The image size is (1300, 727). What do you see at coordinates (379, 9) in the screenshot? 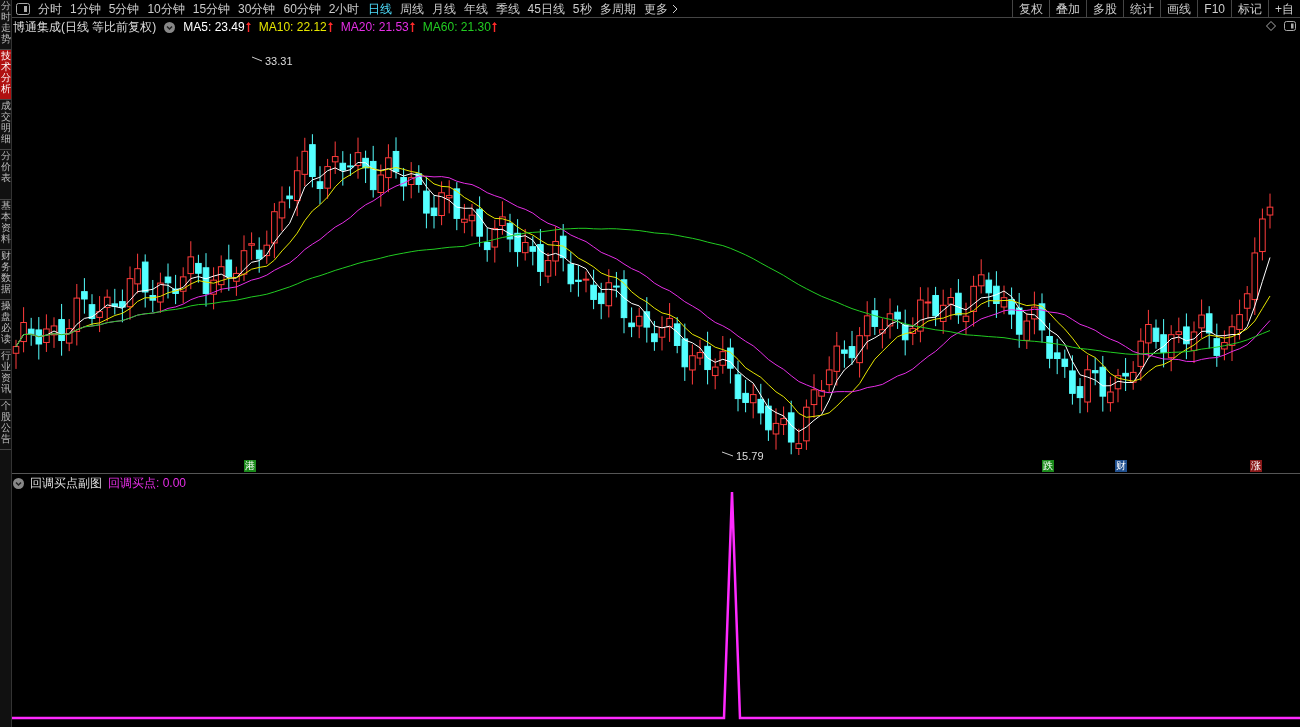
I see `period-tab: 日线` at bounding box center [379, 9].